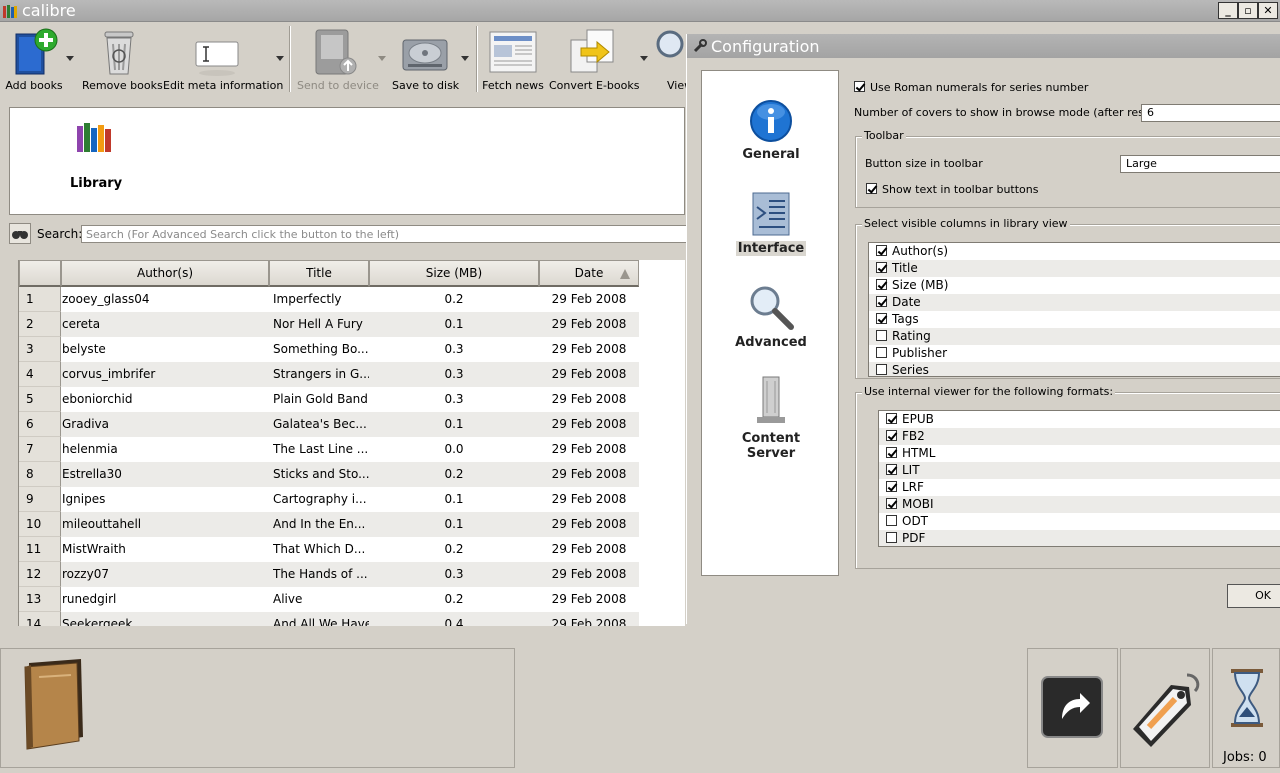 The image size is (1280, 773). What do you see at coordinates (36, 51) in the screenshot?
I see `add-book-icon` at bounding box center [36, 51].